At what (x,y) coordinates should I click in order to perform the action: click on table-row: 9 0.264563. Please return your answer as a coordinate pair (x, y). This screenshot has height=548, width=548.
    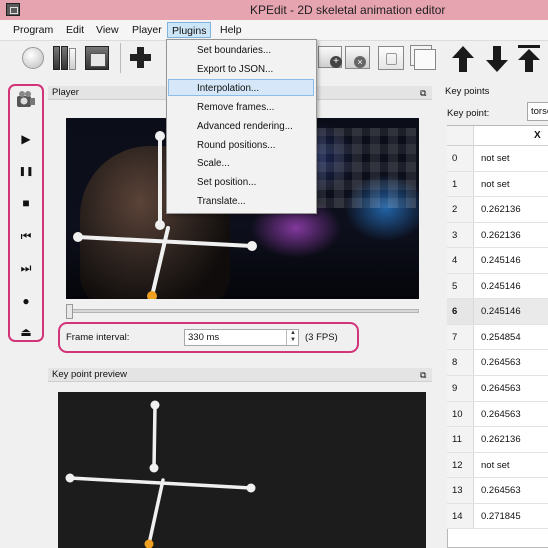
    Looking at the image, I should click on (497, 388).